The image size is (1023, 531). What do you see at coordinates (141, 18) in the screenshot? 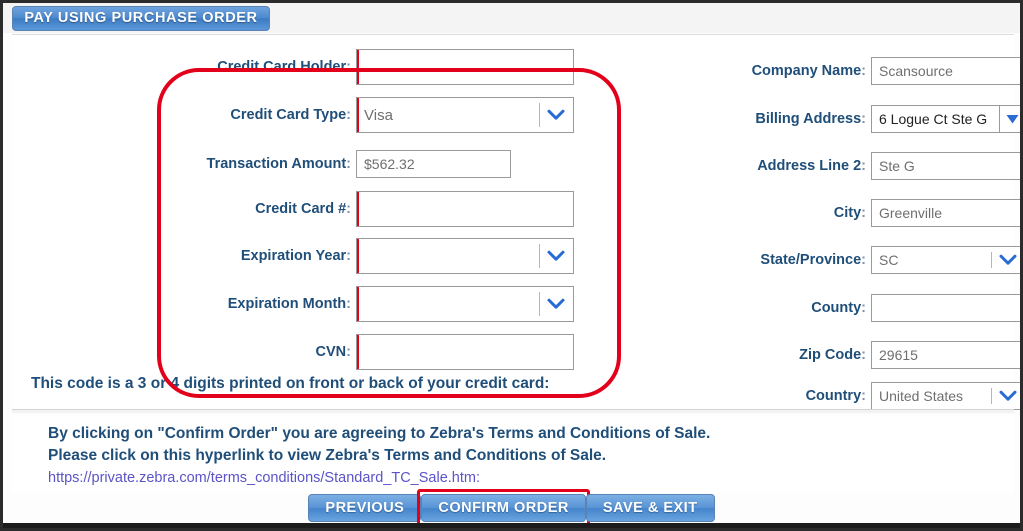
I see `tab-pay-using-purchase-order: PAY USING PURCHASE ORDER` at bounding box center [141, 18].